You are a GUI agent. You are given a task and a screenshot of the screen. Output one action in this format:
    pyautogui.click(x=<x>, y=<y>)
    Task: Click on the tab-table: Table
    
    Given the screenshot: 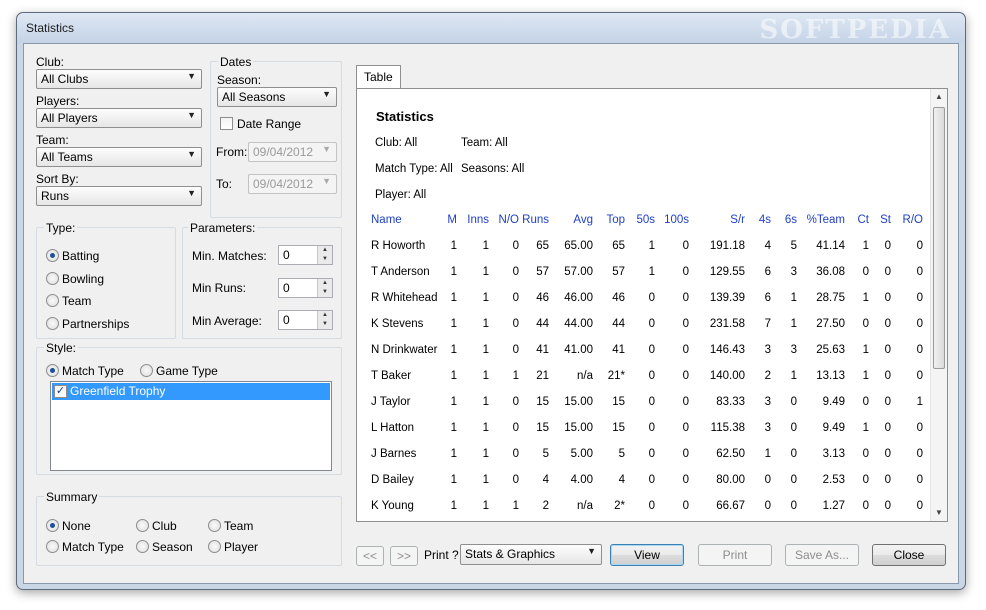 What is the action you would take?
    pyautogui.click(x=378, y=77)
    